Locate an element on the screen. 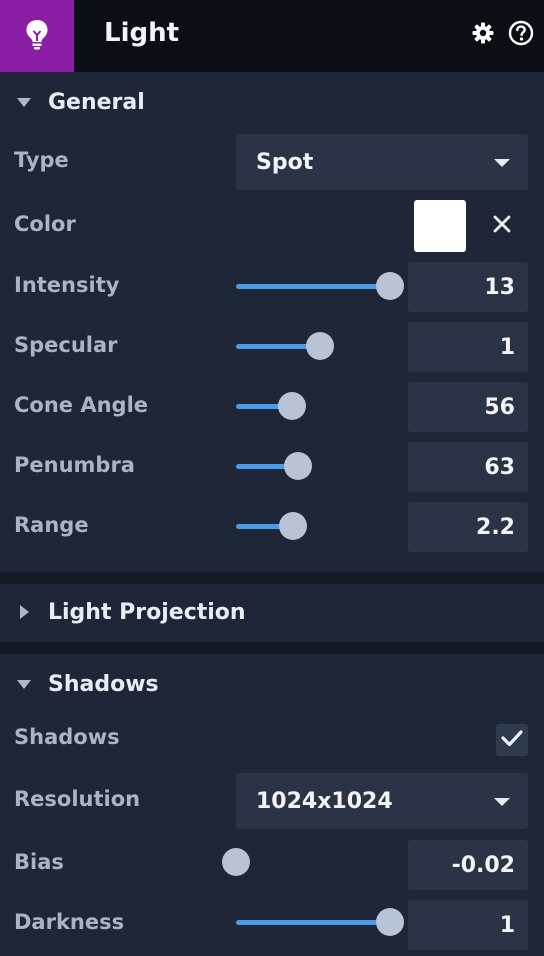 The height and width of the screenshot is (956, 544). cone-angle-label: Cone Angle is located at coordinates (81, 405).